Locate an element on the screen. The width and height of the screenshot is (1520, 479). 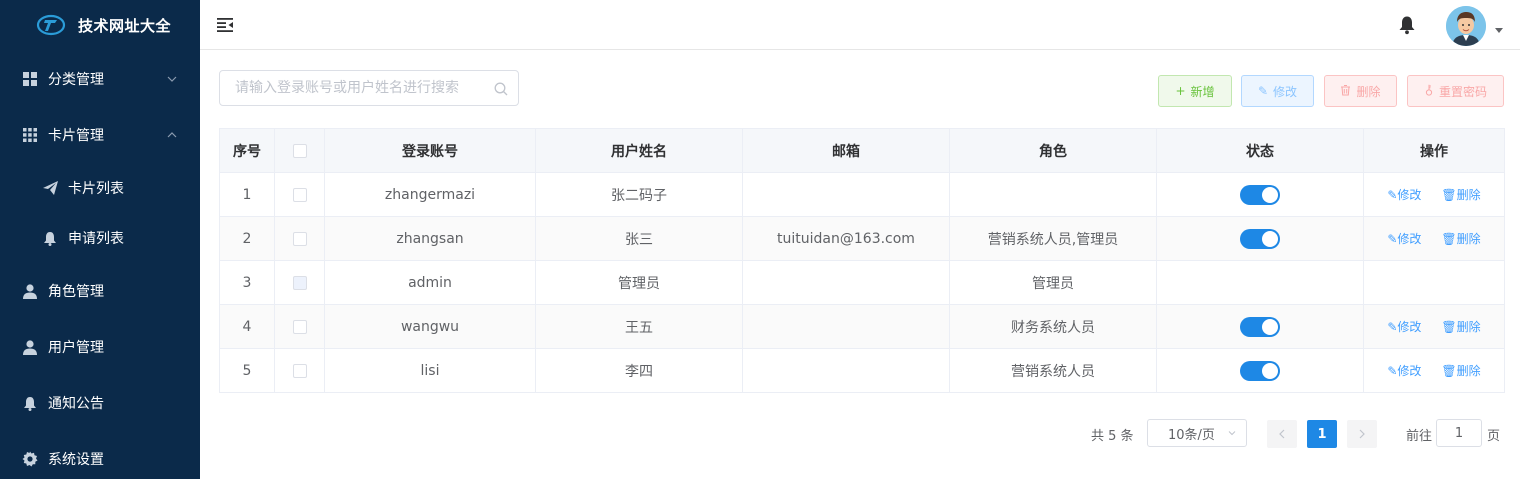
sidebar-item-user: 用户管理 is located at coordinates (100, 347).